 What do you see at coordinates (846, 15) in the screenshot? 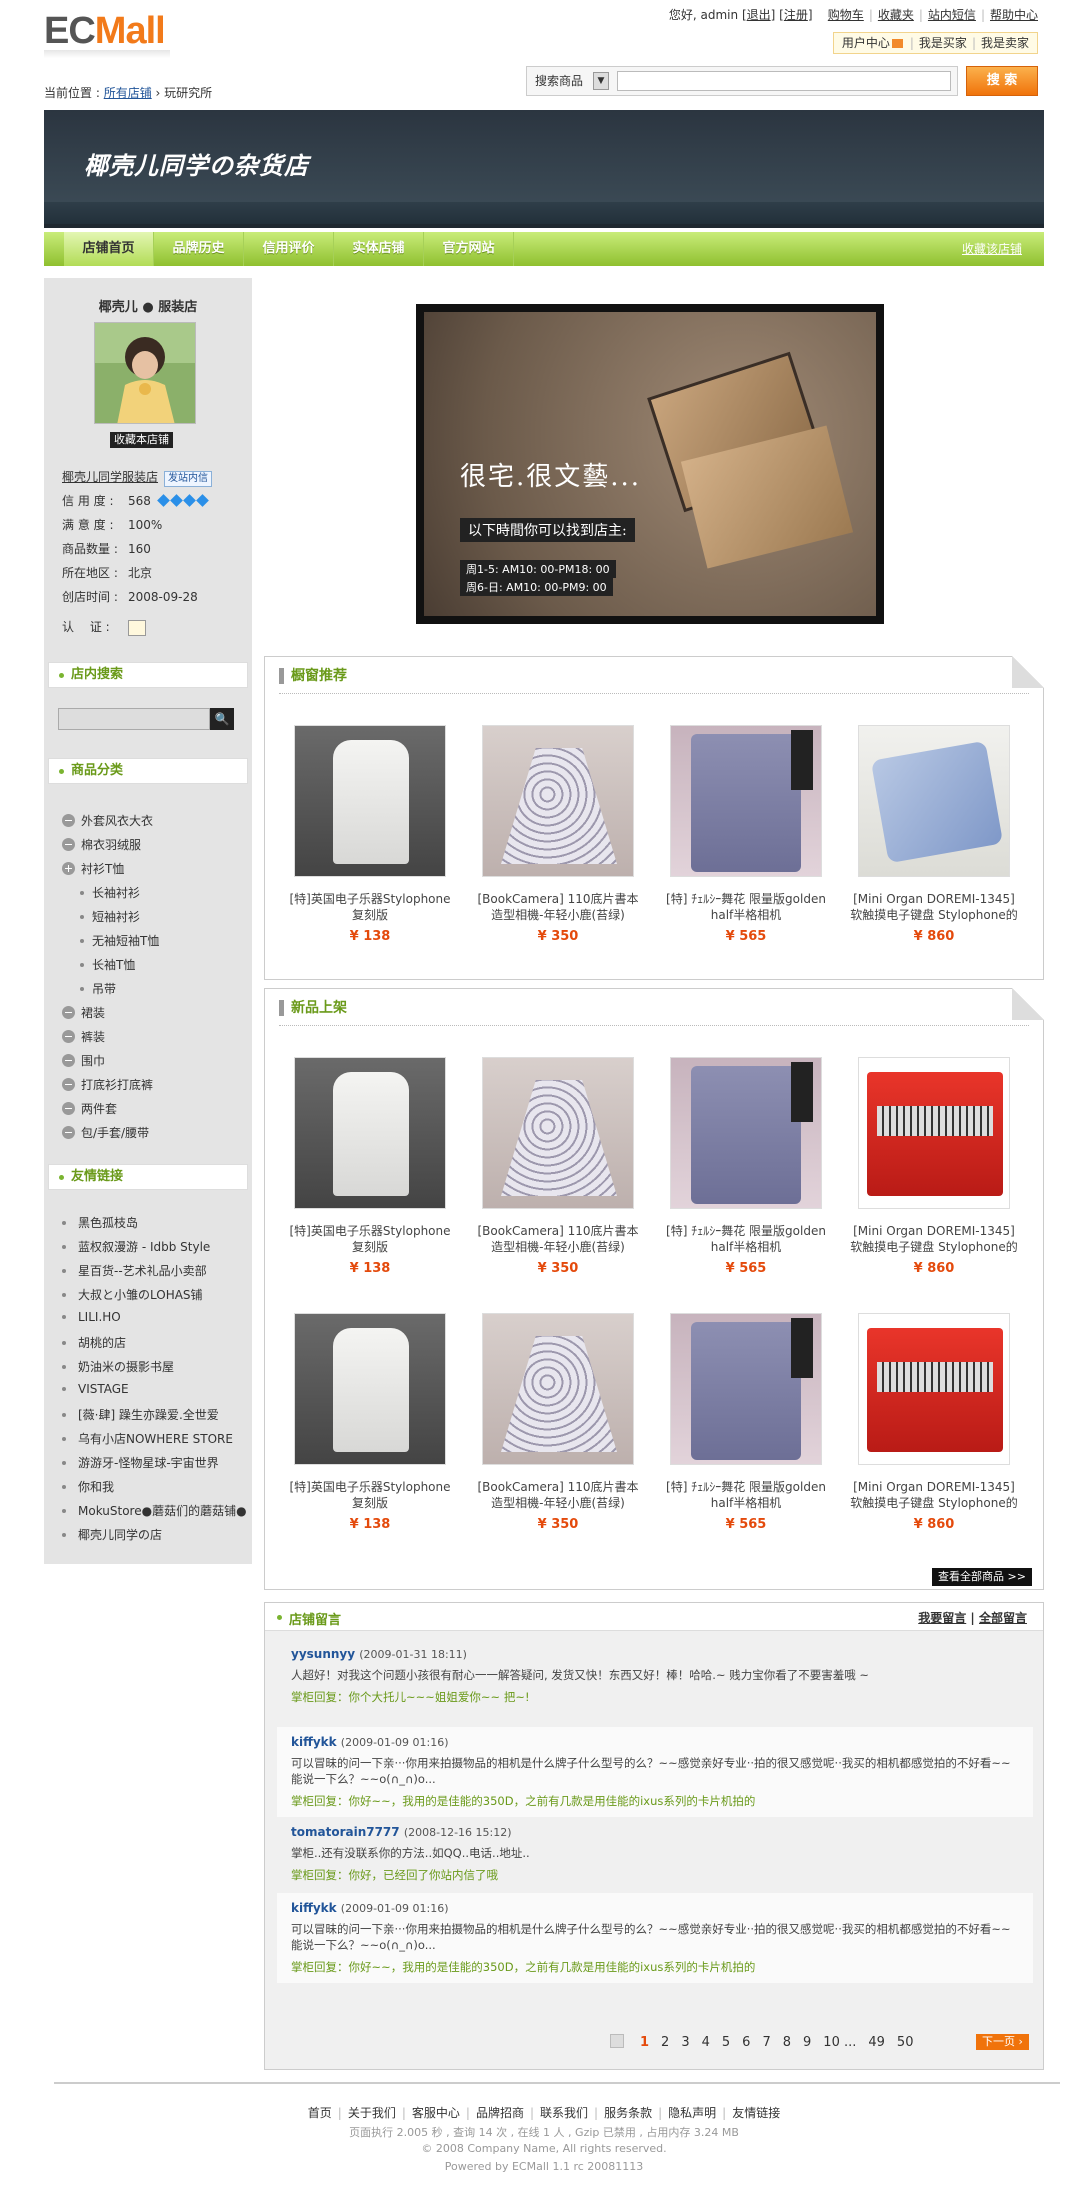
I see `cart-link: 购物车` at bounding box center [846, 15].